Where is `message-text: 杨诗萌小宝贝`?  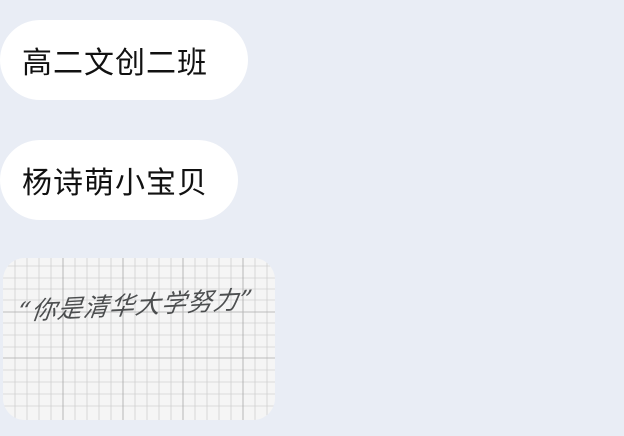
message-text: 杨诗萌小宝贝 is located at coordinates (115, 183).